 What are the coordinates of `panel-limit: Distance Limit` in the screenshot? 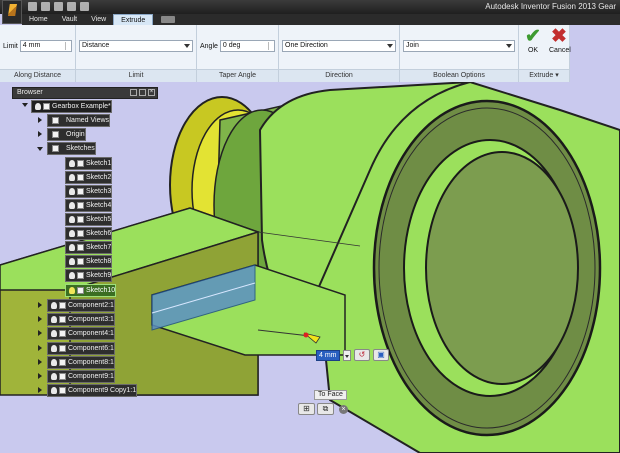 It's located at (136, 53).